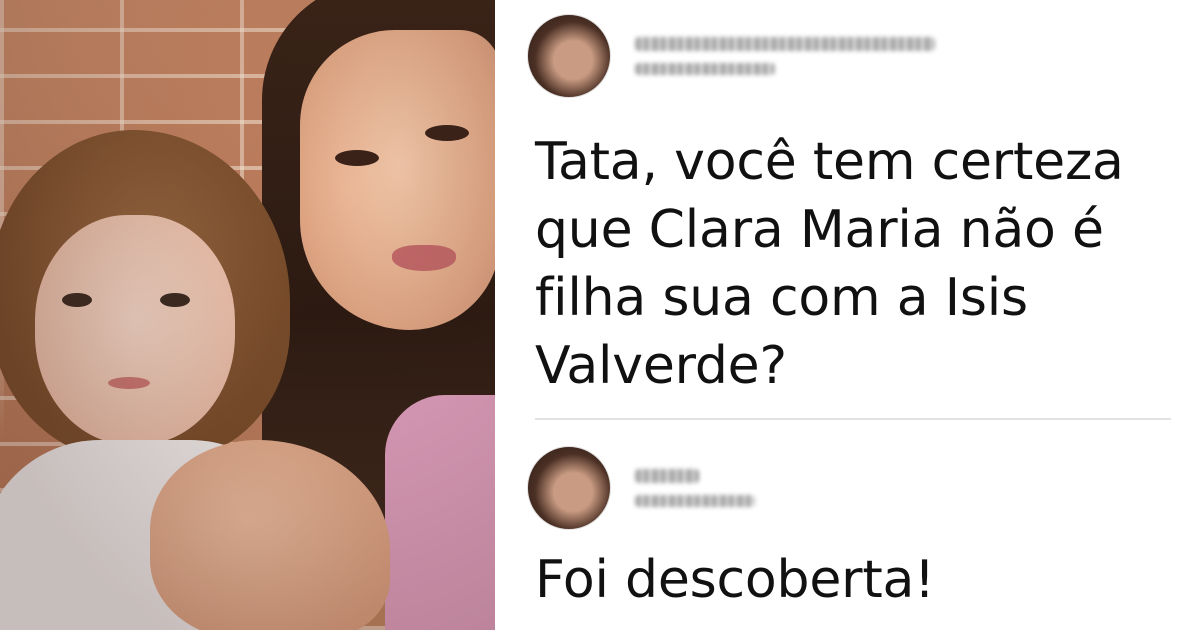 This screenshot has width=1200, height=630. I want to click on comment-divider, so click(853, 419).